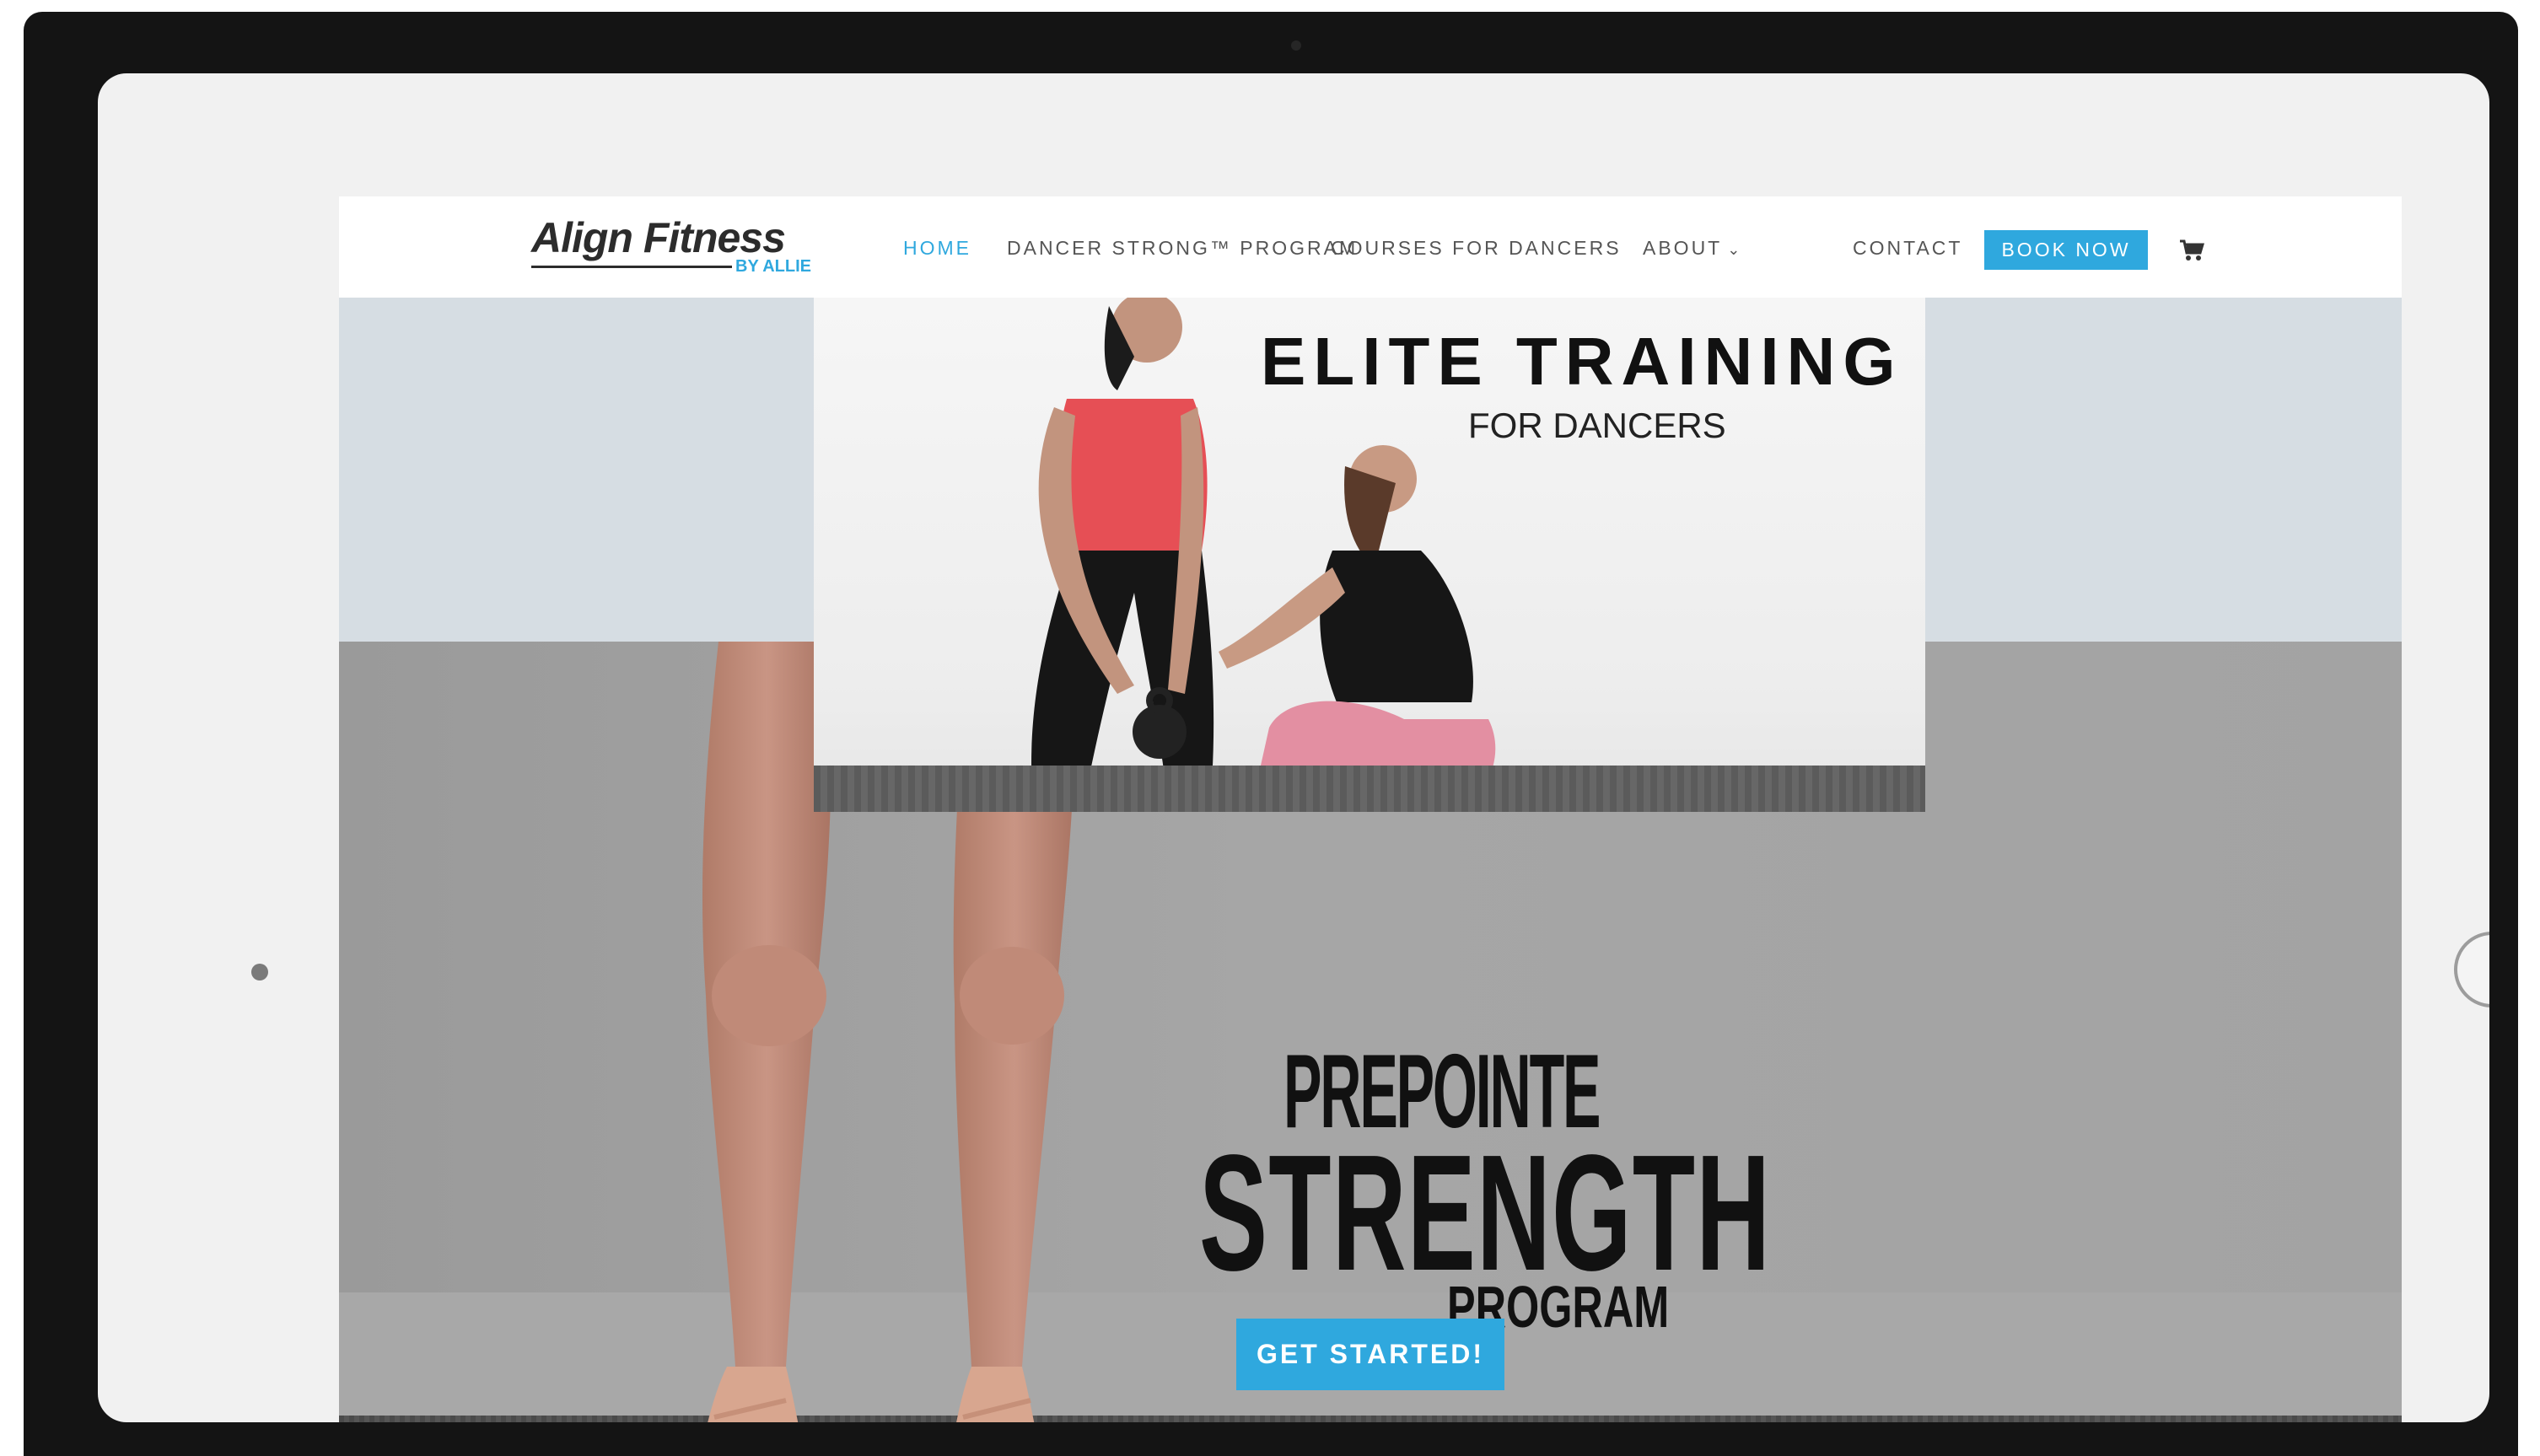  What do you see at coordinates (1597, 425) in the screenshot?
I see `promo-subtitle: FOR DANCERS` at bounding box center [1597, 425].